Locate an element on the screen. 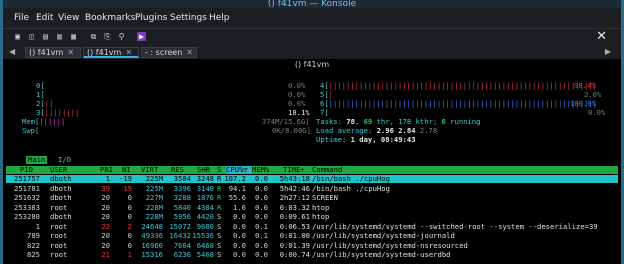  htop-tab-main: Main is located at coordinates (37, 160).